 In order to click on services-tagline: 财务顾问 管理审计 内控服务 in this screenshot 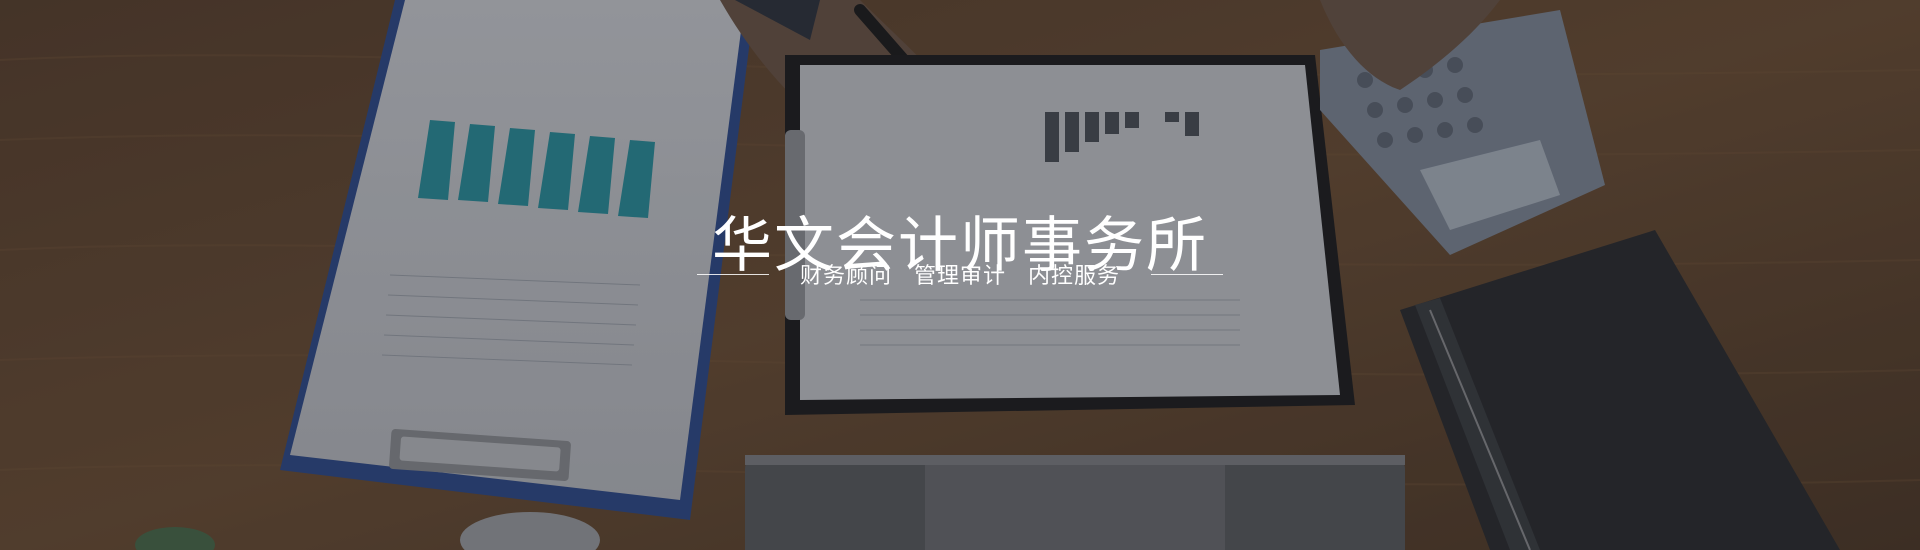, I will do `click(960, 274)`.